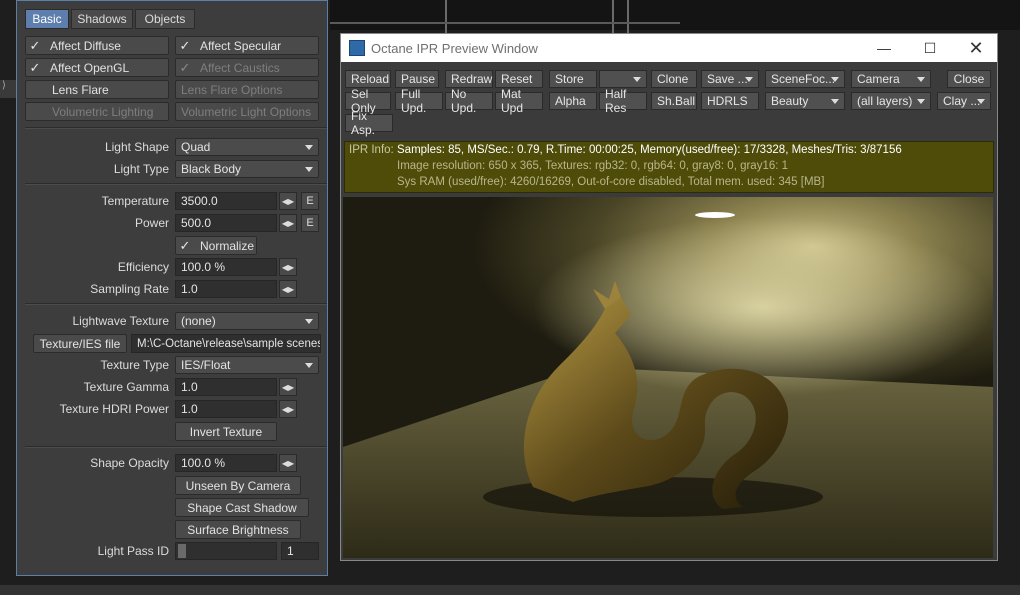 This screenshot has width=1020, height=595. I want to click on texture-type-label: Texture Type, so click(134, 365).